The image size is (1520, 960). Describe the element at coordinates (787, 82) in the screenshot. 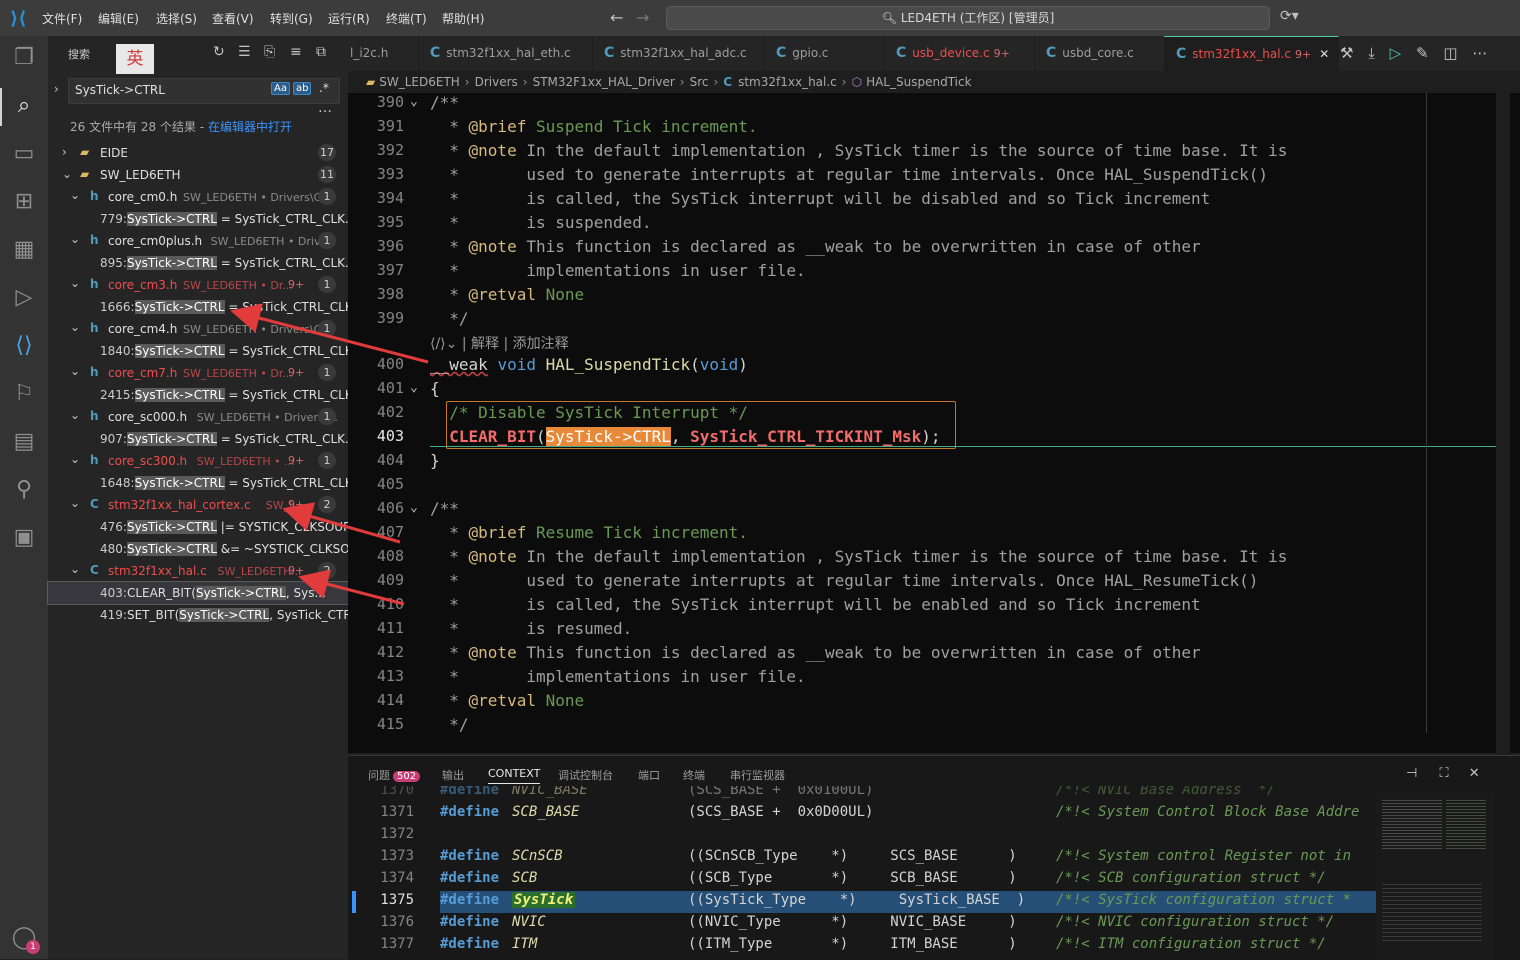

I see `breadcrumb-item: stm32f1xx_hal.c` at that location.